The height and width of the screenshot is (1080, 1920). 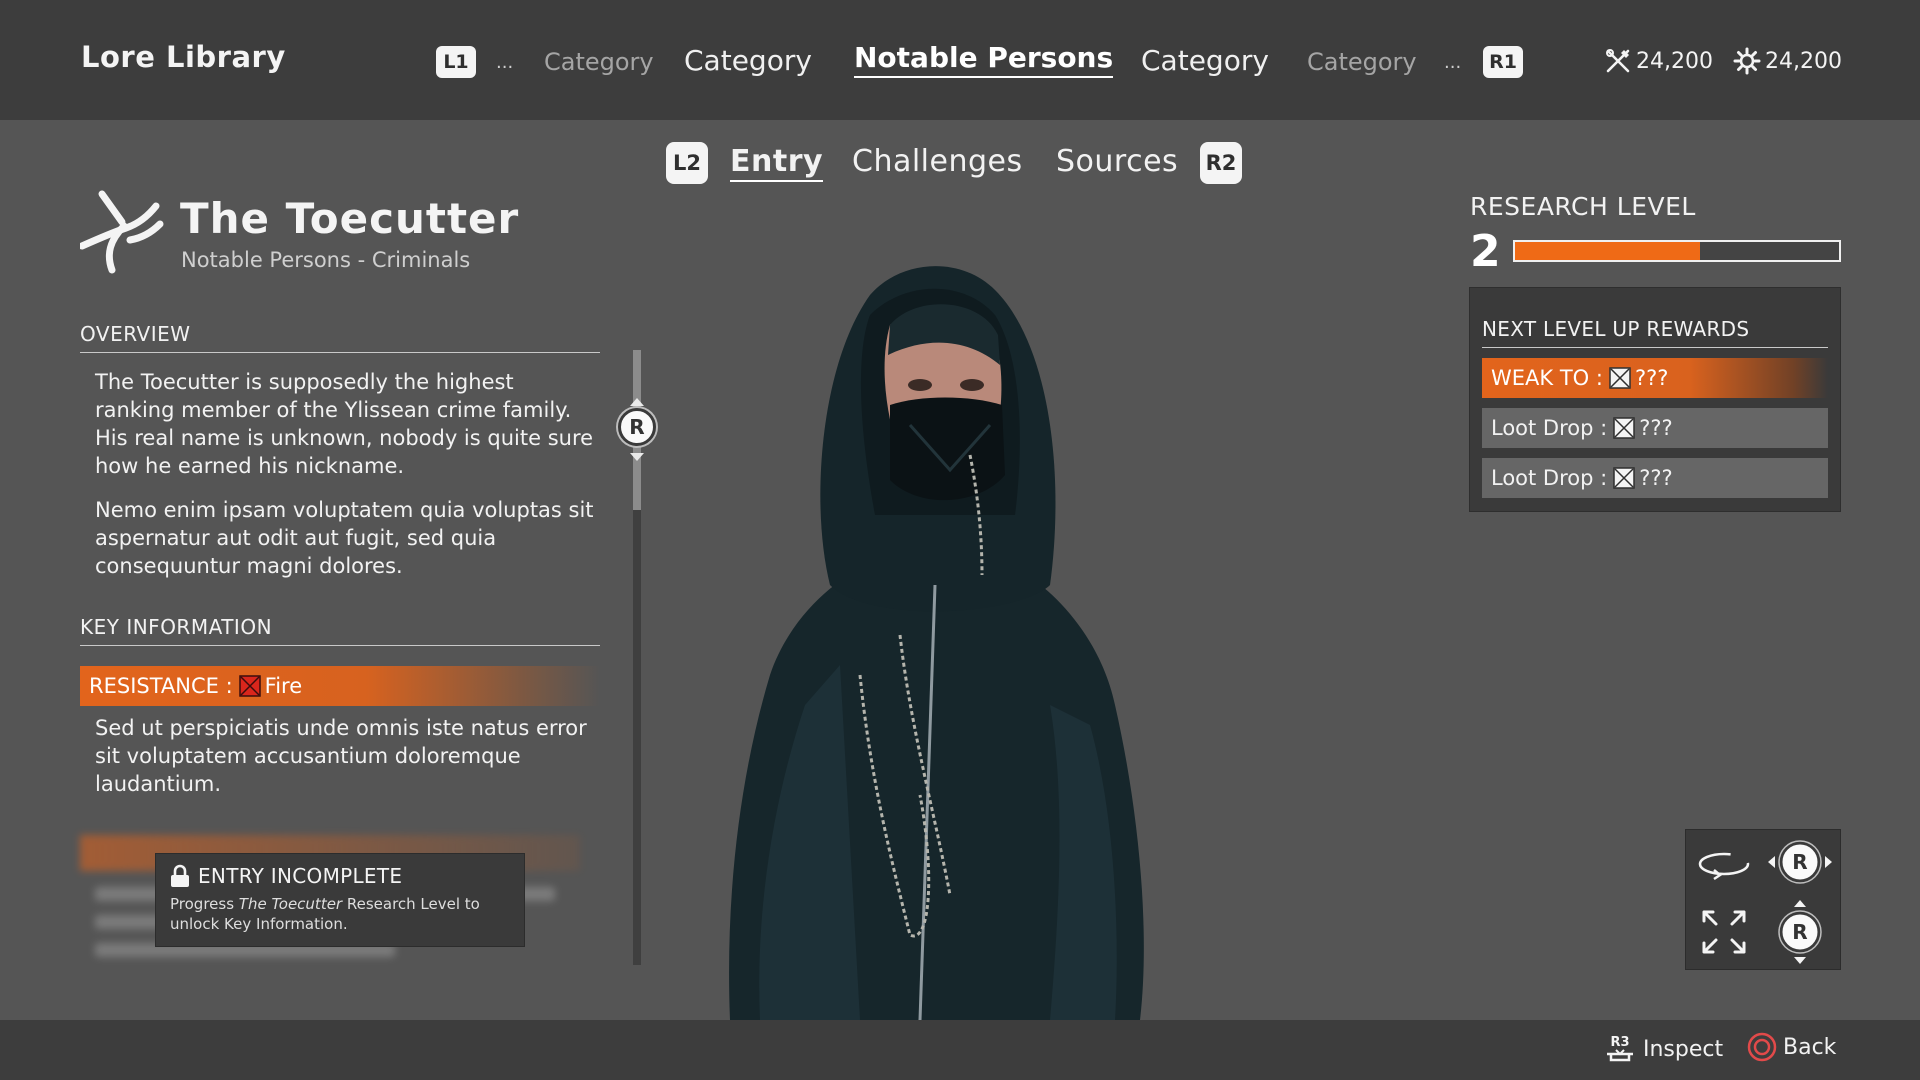 What do you see at coordinates (1683, 1049) in the screenshot?
I see `inspect-label: Inspect` at bounding box center [1683, 1049].